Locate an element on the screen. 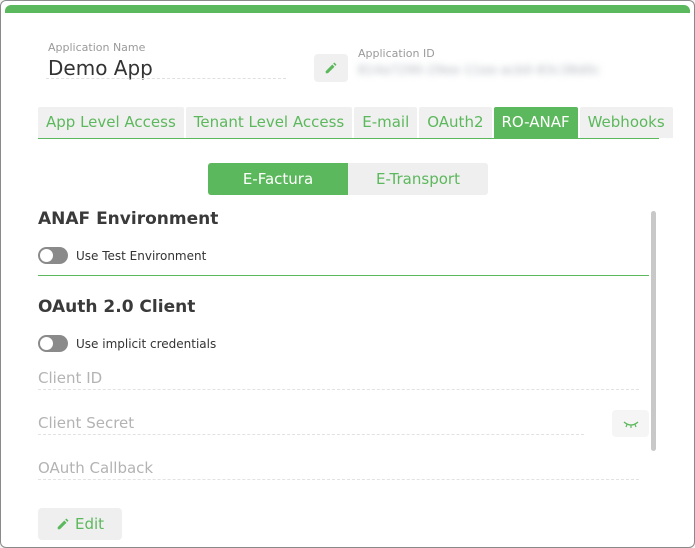 The width and height of the screenshot is (695, 548). segment-e-factura: E-Factura is located at coordinates (278, 179).